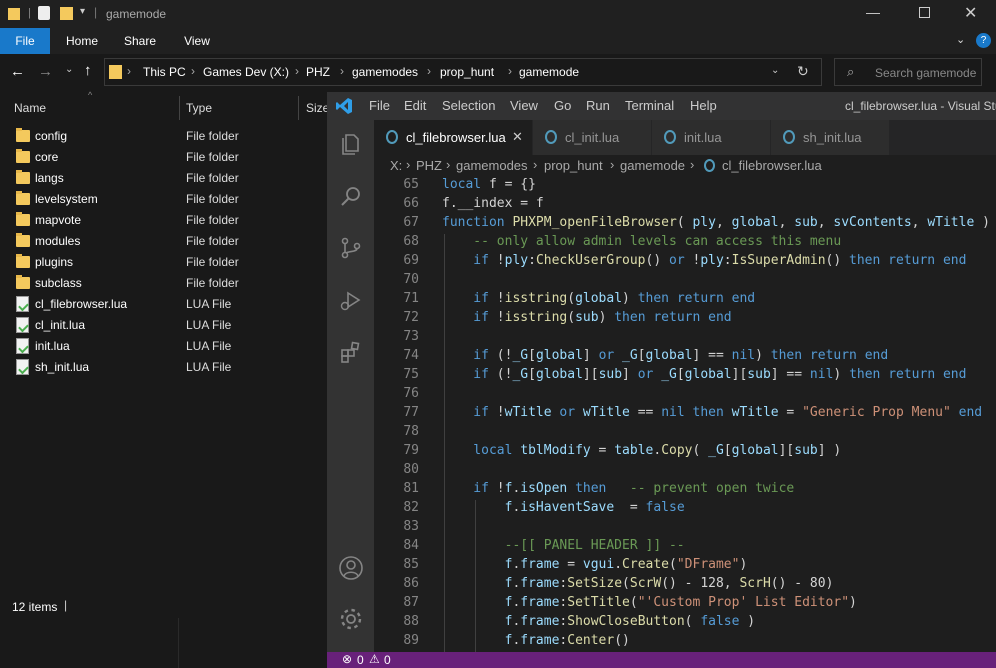 Image resolution: width=996 pixels, height=668 pixels. I want to click on forward-arrow-icon: →, so click(45, 71).